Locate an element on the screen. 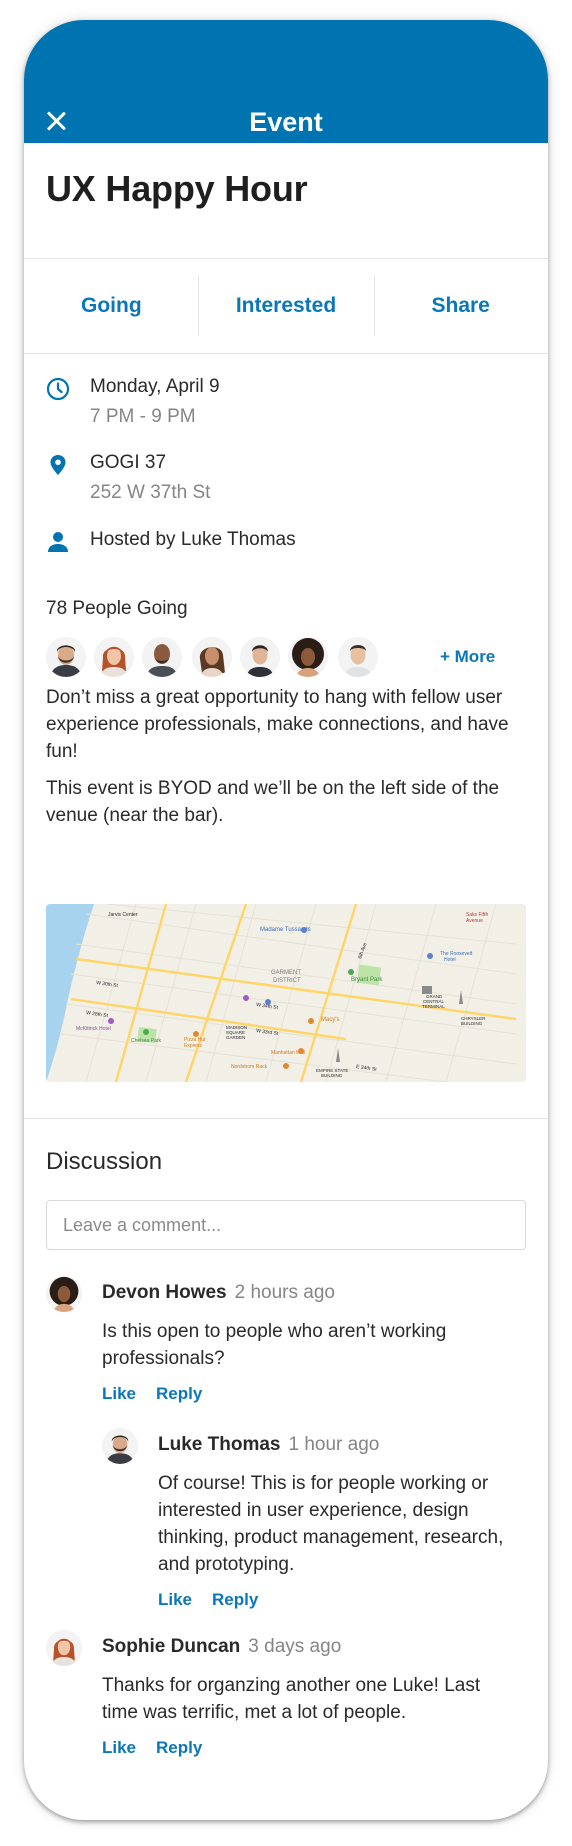 This screenshot has width=572, height=1846. svg-text: Express is located at coordinates (193, 1046).